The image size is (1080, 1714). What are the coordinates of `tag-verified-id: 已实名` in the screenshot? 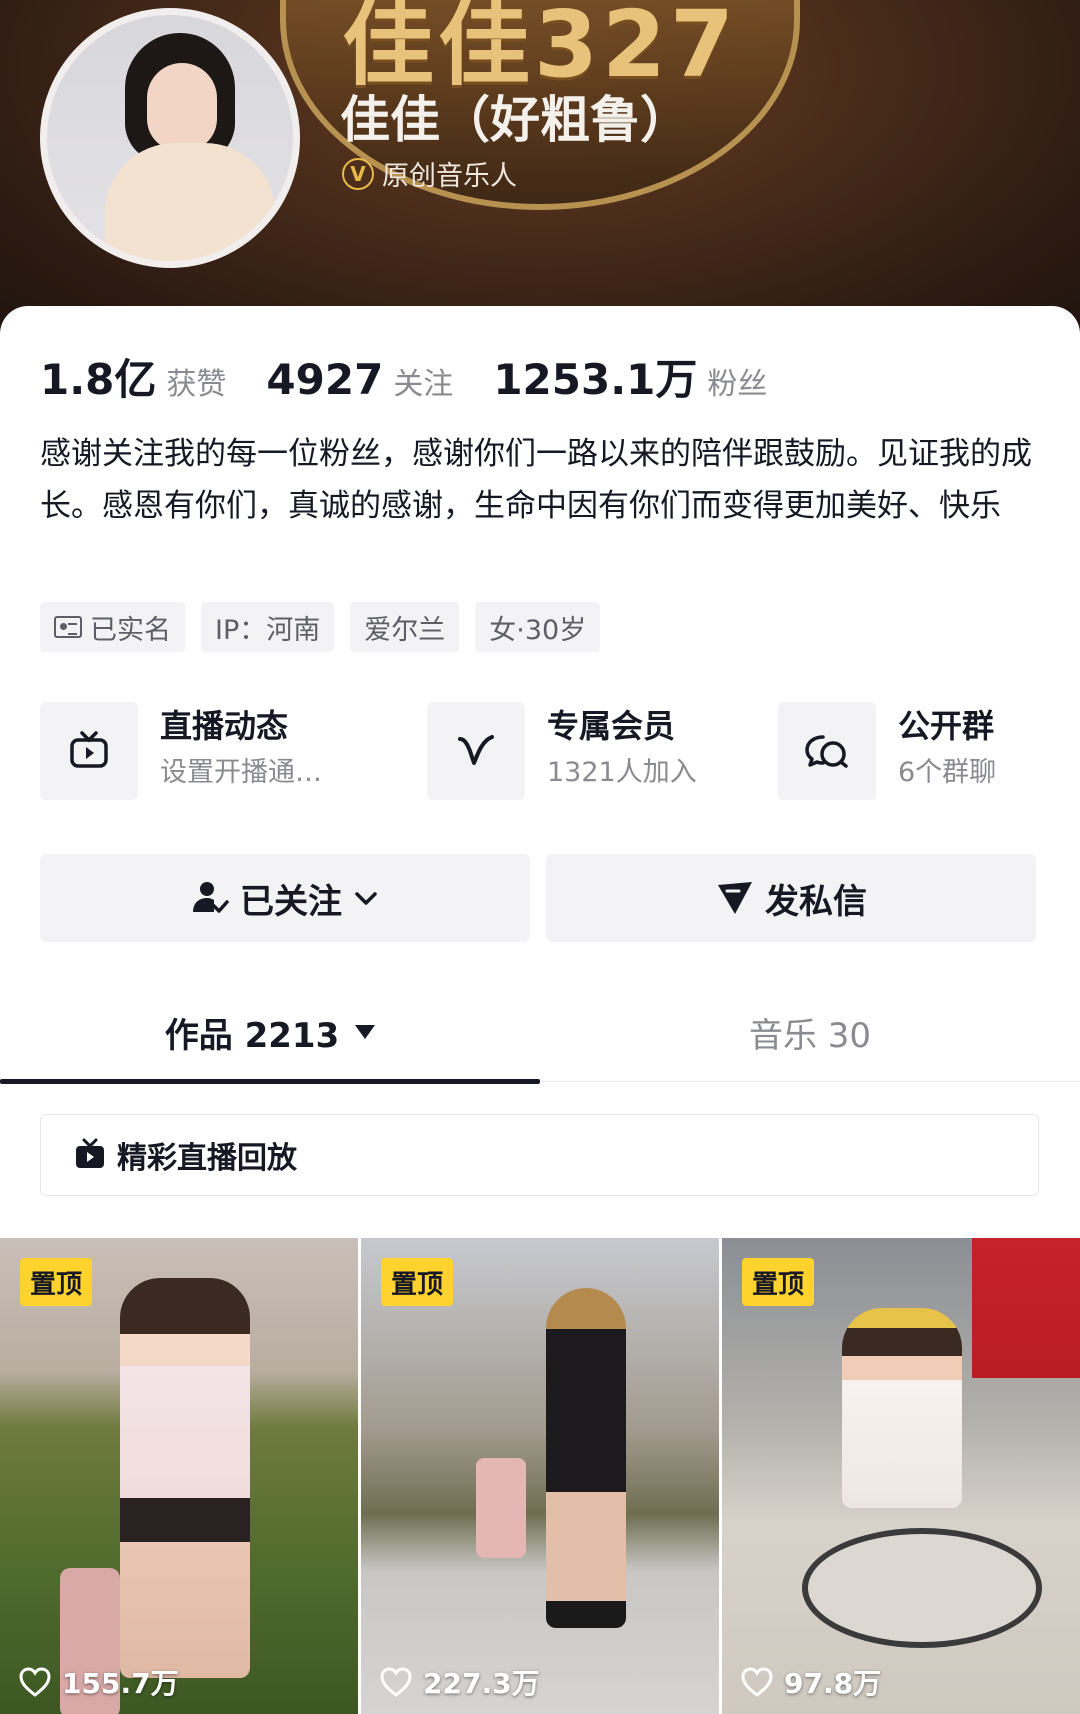 It's located at (112, 627).